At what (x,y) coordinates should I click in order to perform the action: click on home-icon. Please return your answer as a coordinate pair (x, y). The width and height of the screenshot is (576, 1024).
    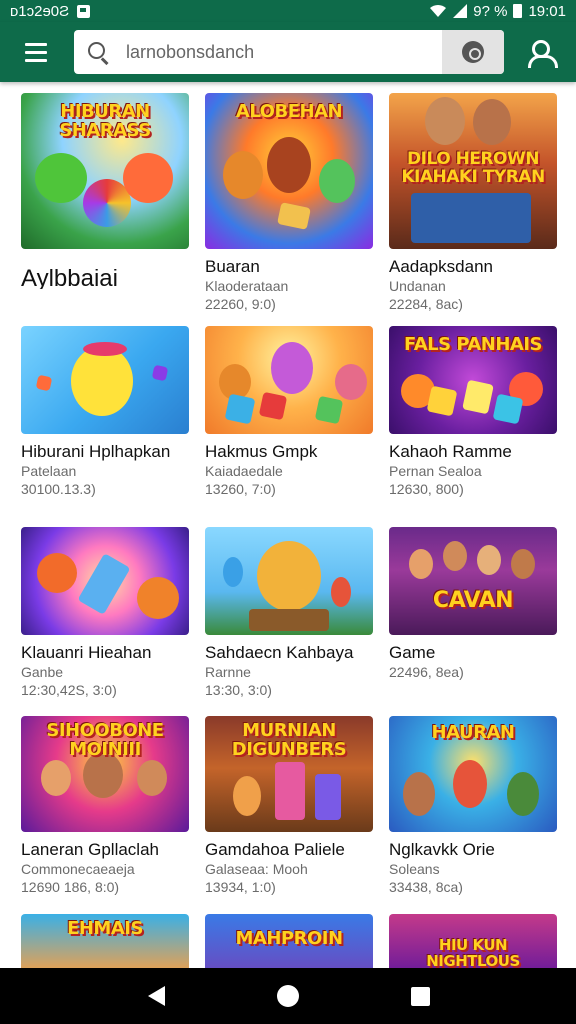
    Looking at the image, I should click on (288, 996).